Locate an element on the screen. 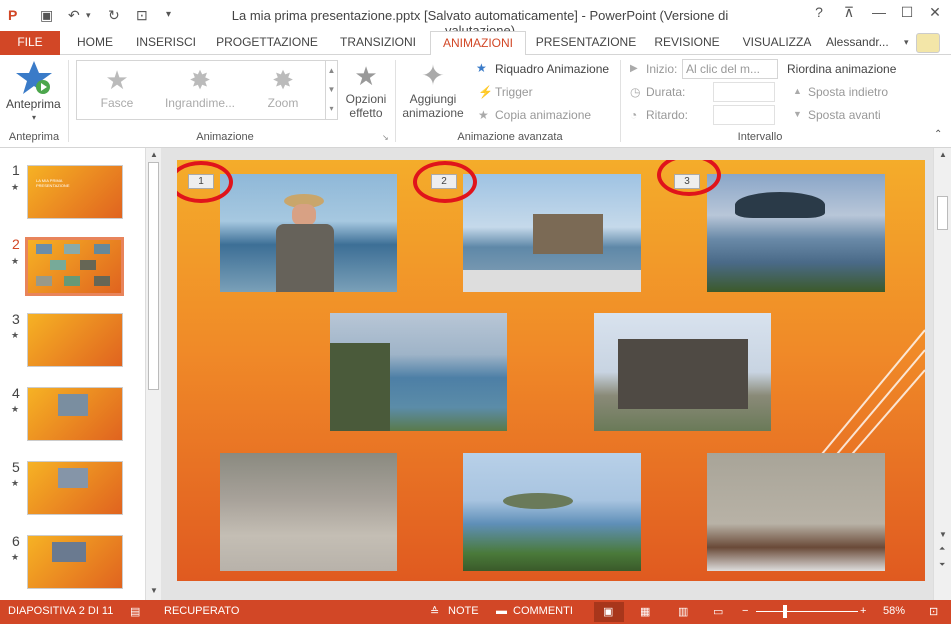 This screenshot has width=951, height=624. photo-sorrento-coast is located at coordinates (418, 372).